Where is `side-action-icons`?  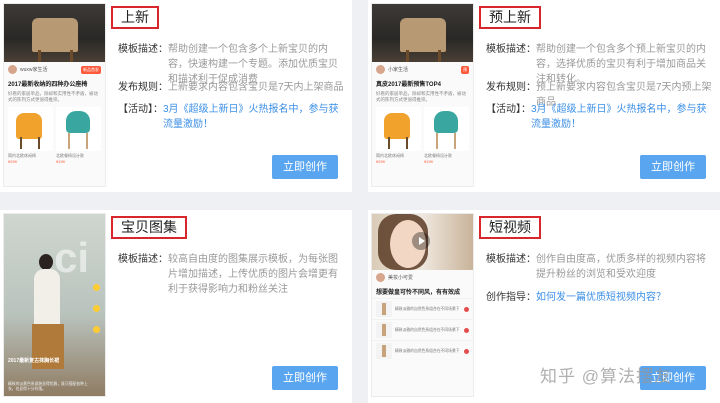
side-action-icons is located at coordinates (97, 308).